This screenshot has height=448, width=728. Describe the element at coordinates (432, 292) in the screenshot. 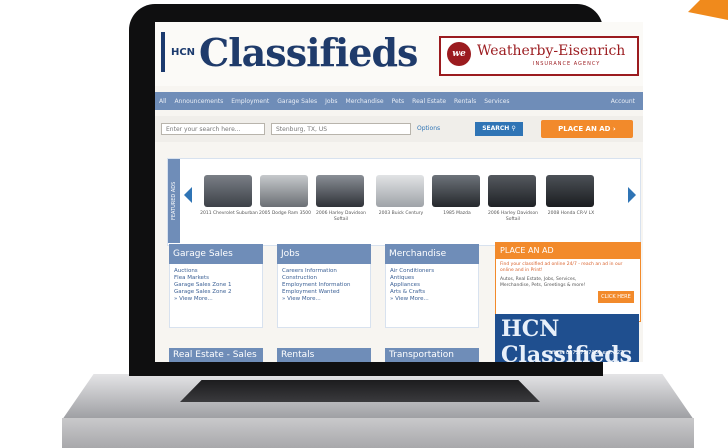

I see `category-link: Arts & Crafts` at that location.